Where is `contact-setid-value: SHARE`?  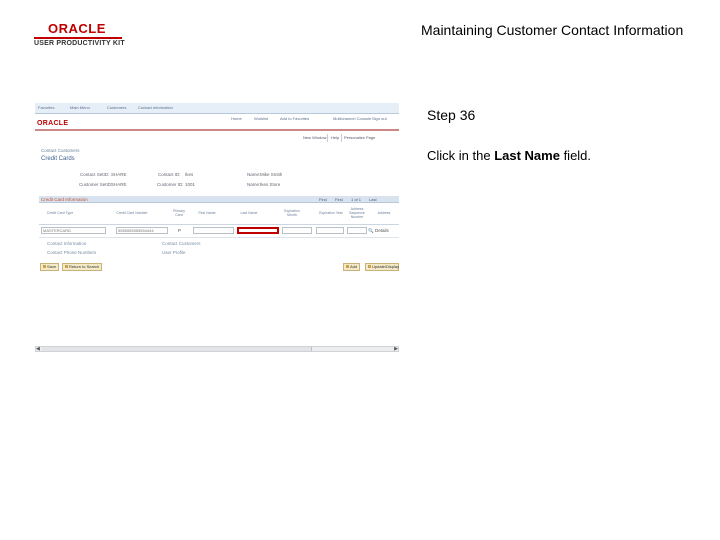
contact-setid-value: SHARE is located at coordinates (119, 174).